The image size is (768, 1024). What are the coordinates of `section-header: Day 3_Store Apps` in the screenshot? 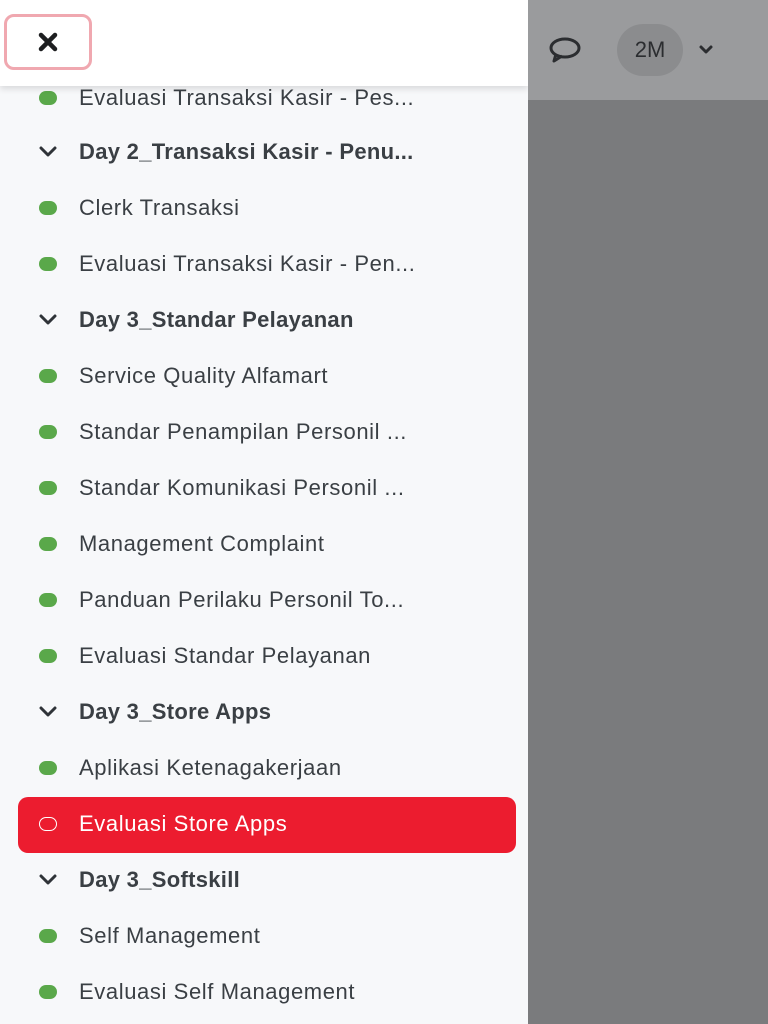 It's located at (264, 712).